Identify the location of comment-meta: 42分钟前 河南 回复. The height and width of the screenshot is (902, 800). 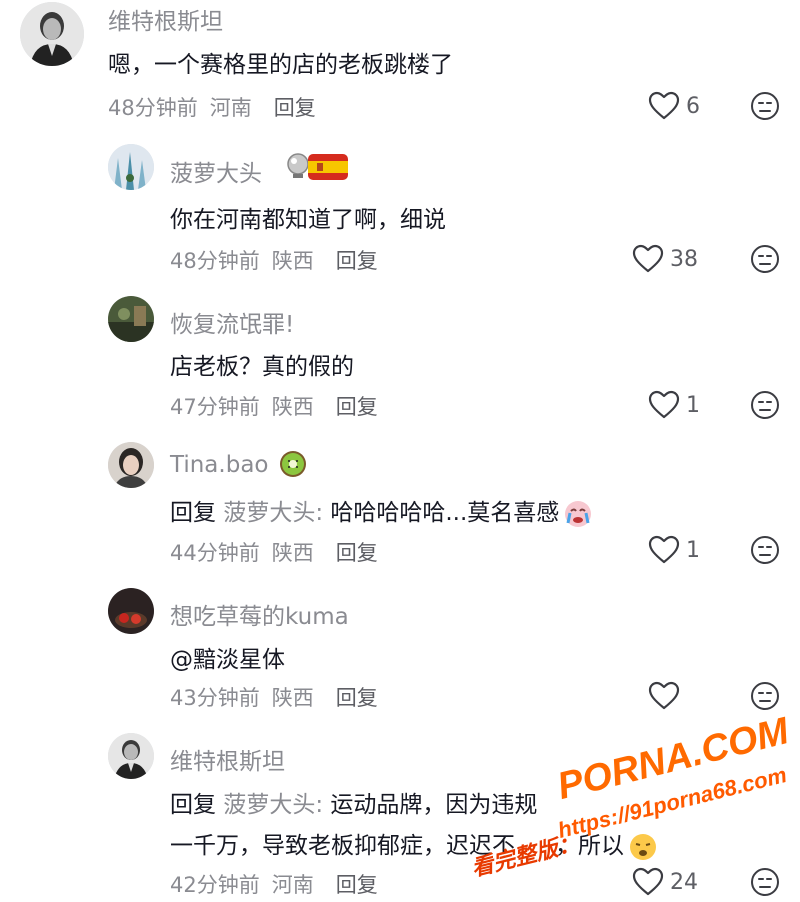
(274, 884).